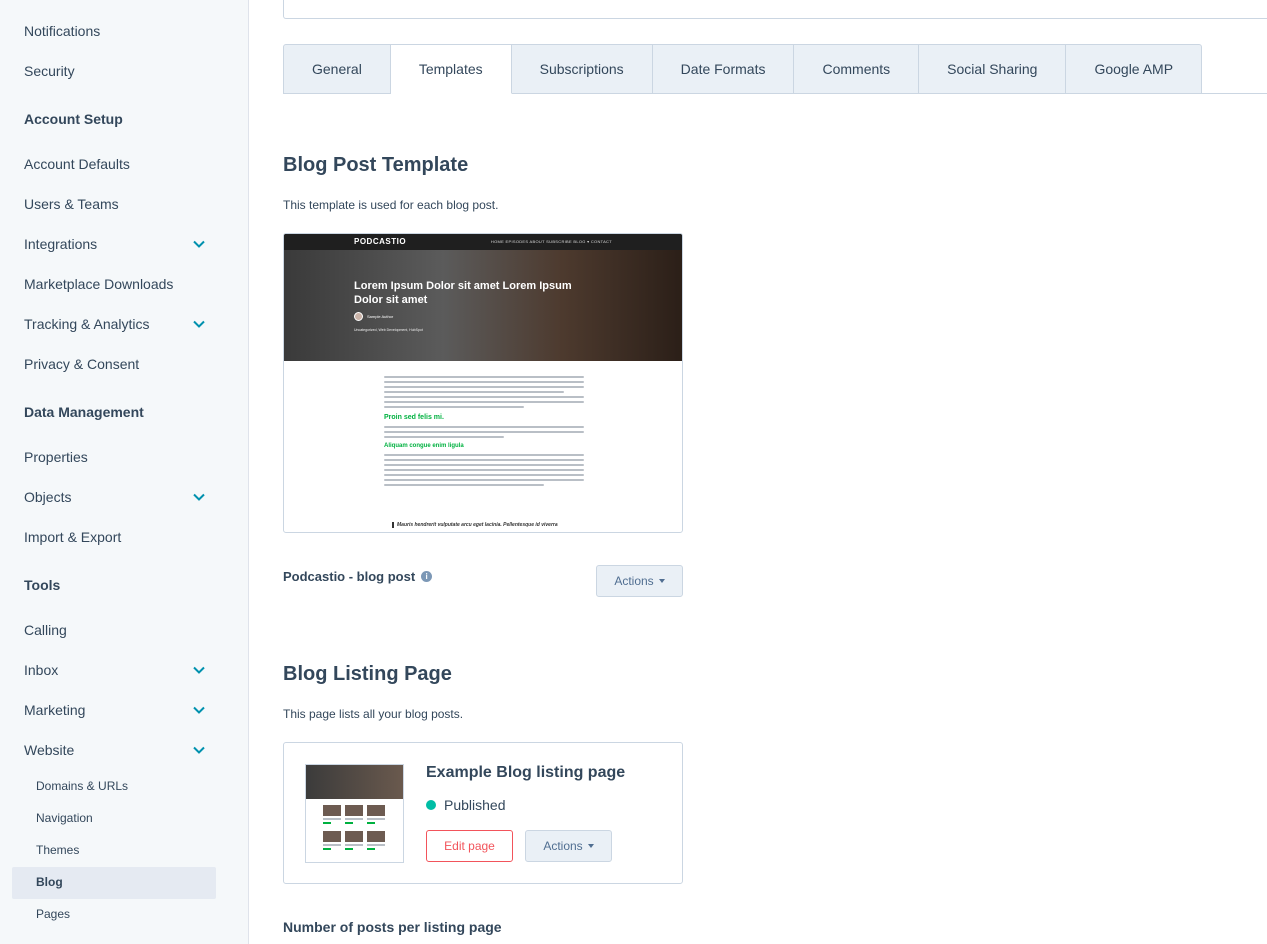  What do you see at coordinates (424, 446) in the screenshot?
I see `preview-subheading-2: Aliquam congue enim ligula` at bounding box center [424, 446].